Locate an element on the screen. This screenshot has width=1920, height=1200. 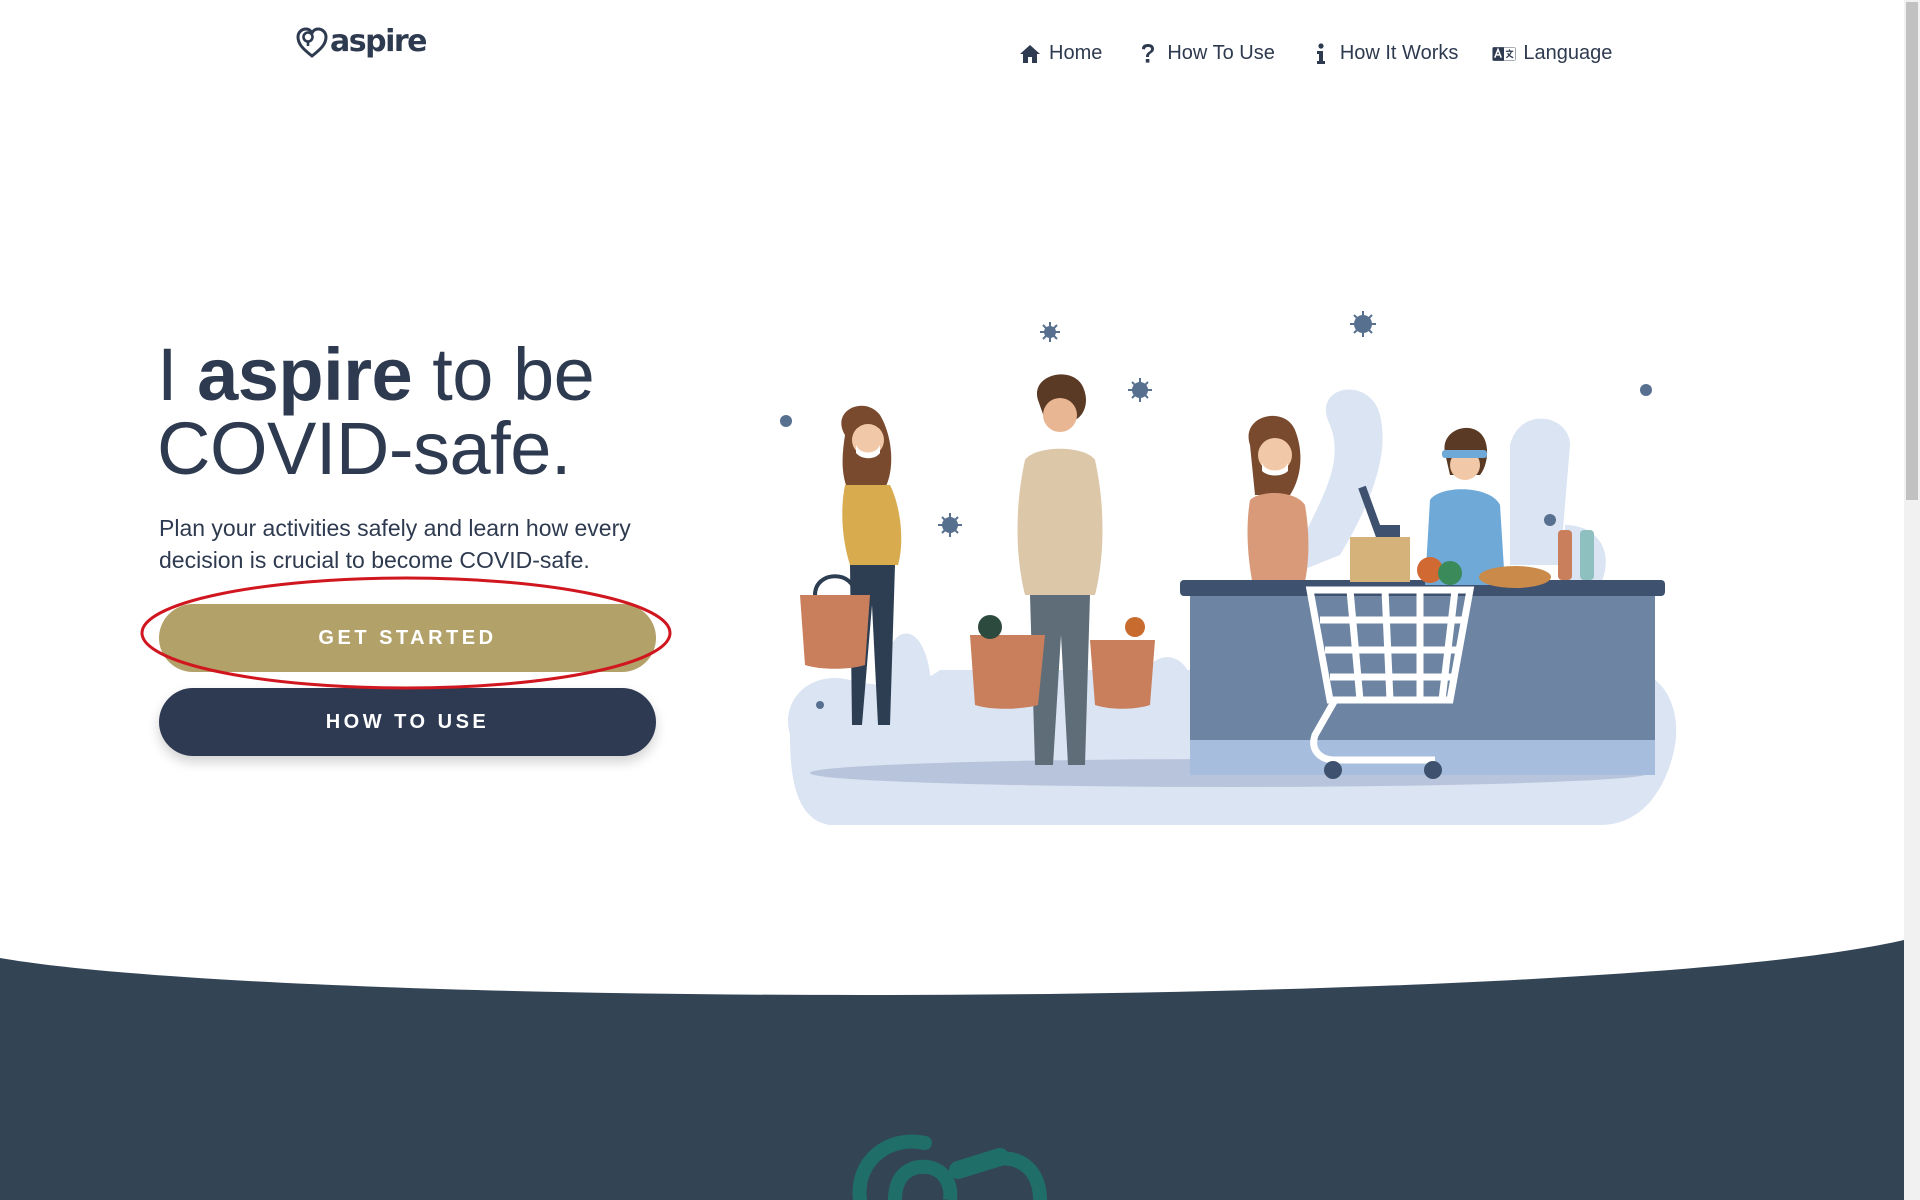
main-nav: Home How To Use How It Works Language is located at coordinates (1315, 53).